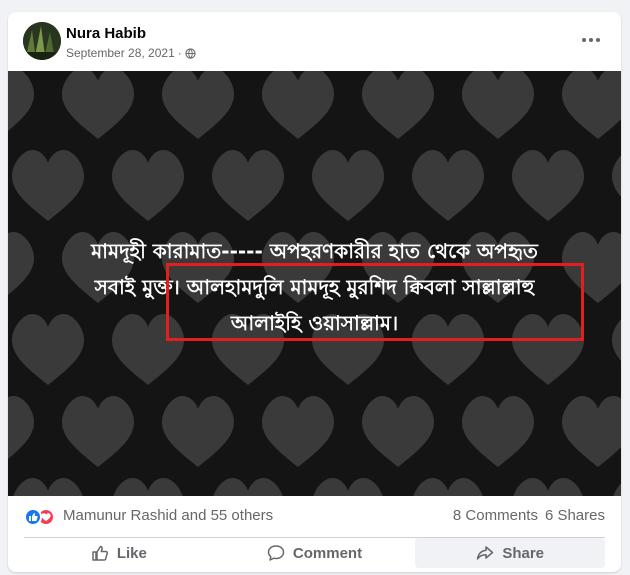  I want to click on like-button: Like, so click(119, 553).